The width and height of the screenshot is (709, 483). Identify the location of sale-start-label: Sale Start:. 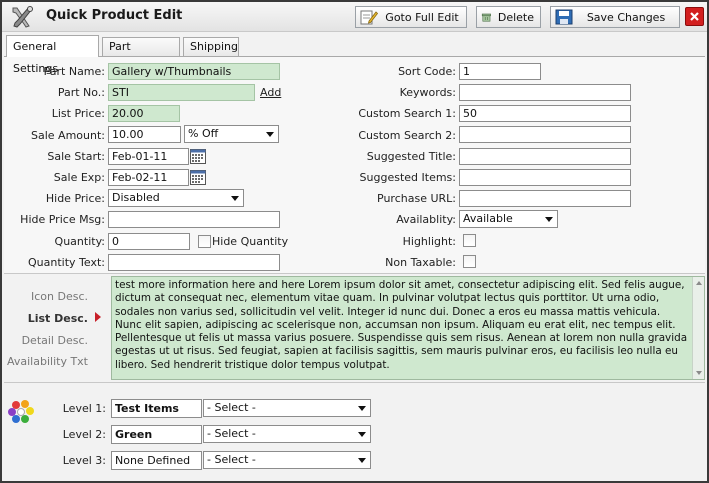
(76, 156).